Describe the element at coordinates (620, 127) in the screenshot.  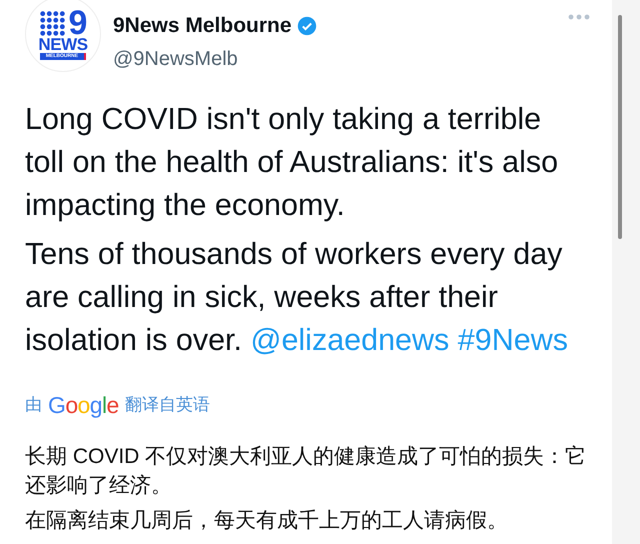
I see `scrollbar` at that location.